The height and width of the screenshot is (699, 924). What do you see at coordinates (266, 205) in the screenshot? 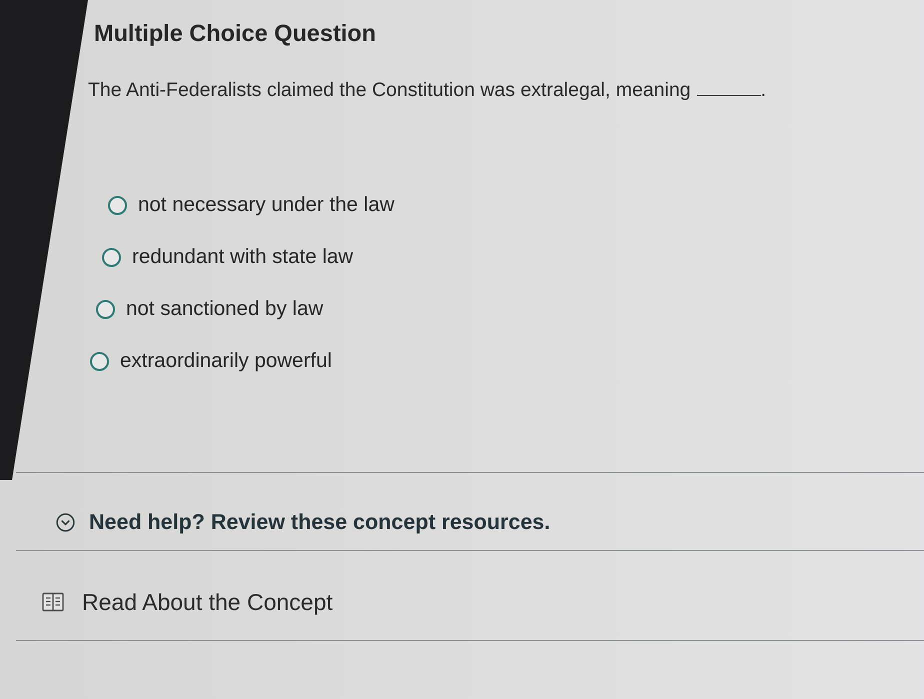
I see `option-label: not necessary under the law` at bounding box center [266, 205].